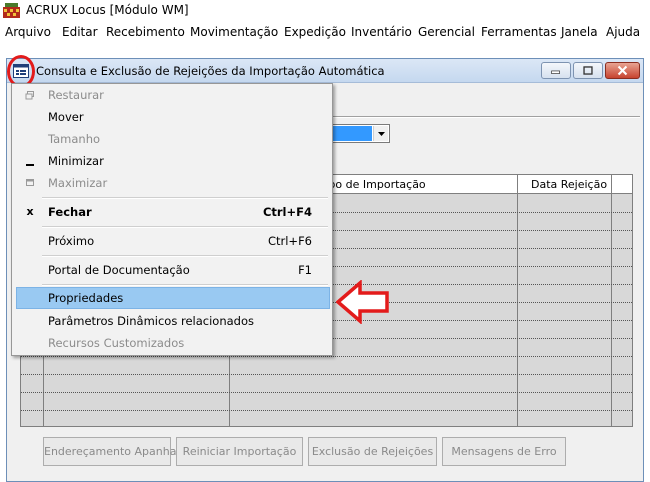 The image size is (650, 482). I want to click on enderecamento-apanha-button: Endereçamento Apanha, so click(109, 451).